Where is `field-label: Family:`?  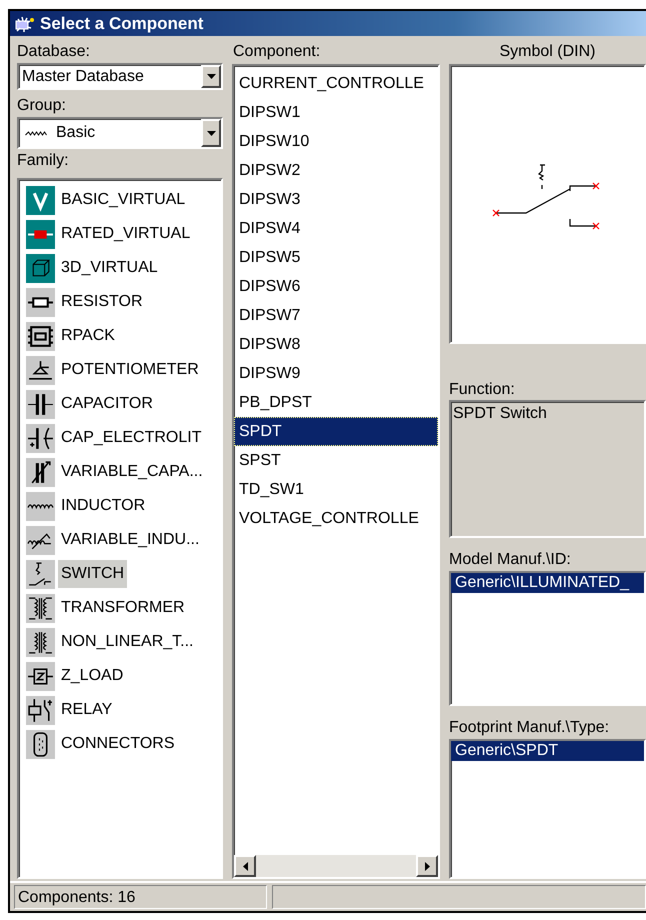 field-label: Family: is located at coordinates (43, 161).